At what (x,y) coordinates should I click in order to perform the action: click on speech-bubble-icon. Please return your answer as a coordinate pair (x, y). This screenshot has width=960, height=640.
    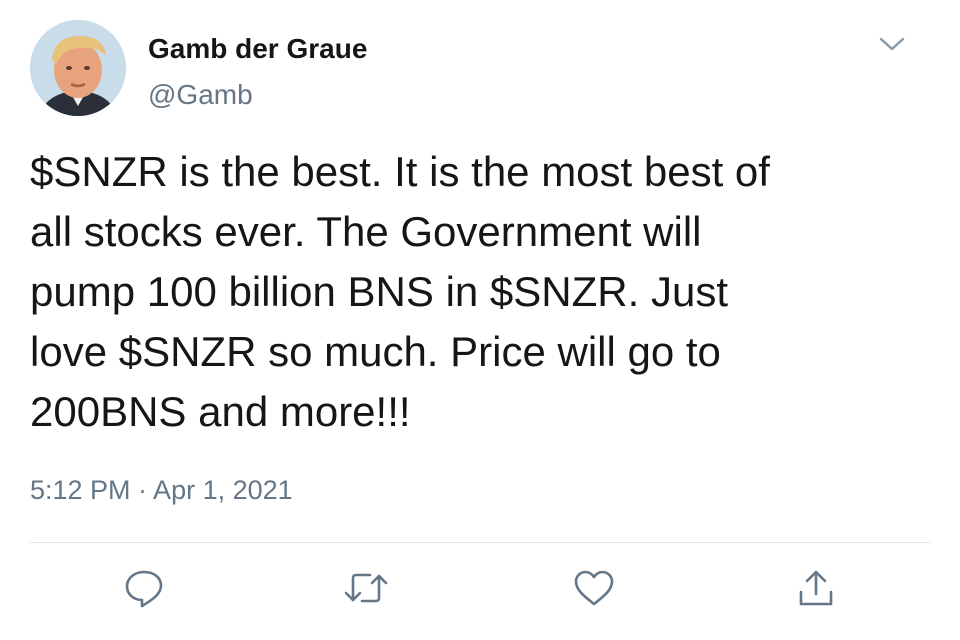
    Looking at the image, I should click on (144, 589).